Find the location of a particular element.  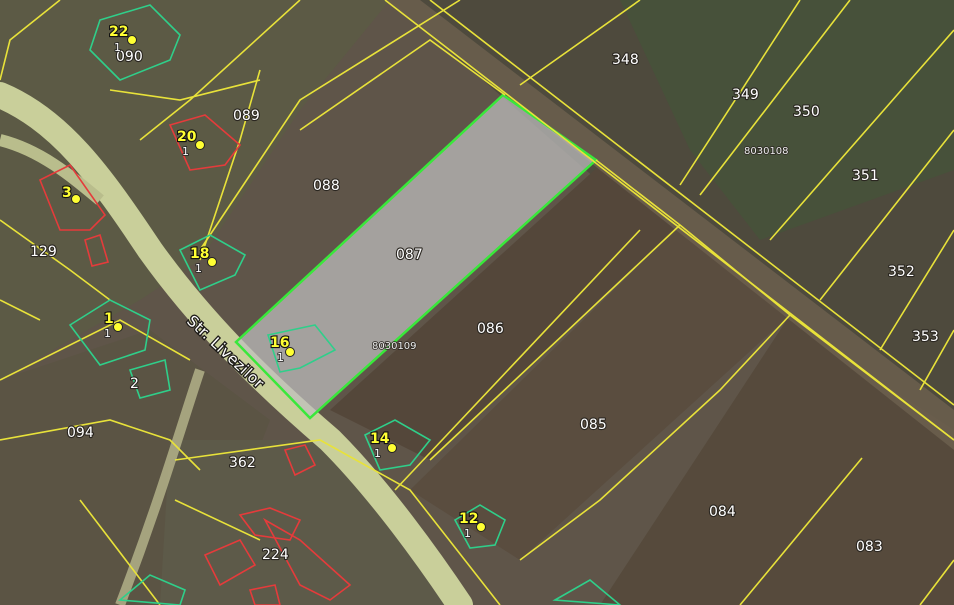

house-number-label: 1 is located at coordinates (109, 319).